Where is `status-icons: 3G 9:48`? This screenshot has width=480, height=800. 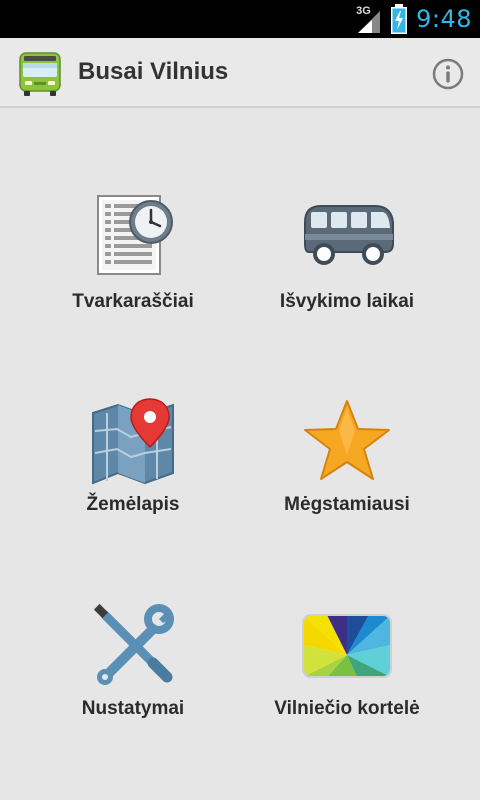 status-icons: 3G 9:48 is located at coordinates (414, 19).